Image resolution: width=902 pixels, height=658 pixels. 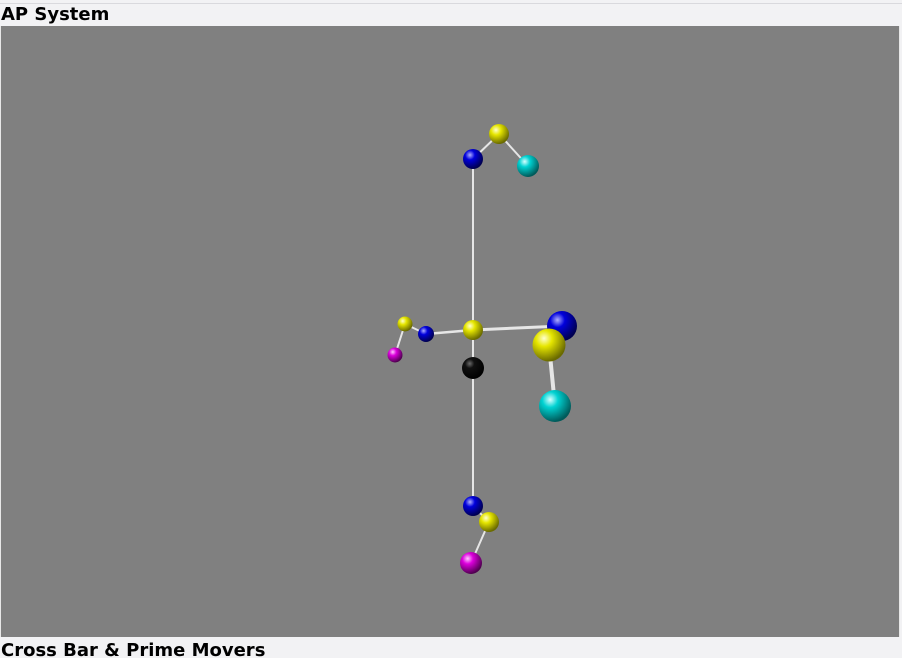 I want to click on sphere-bottom-blue, so click(x=473, y=506).